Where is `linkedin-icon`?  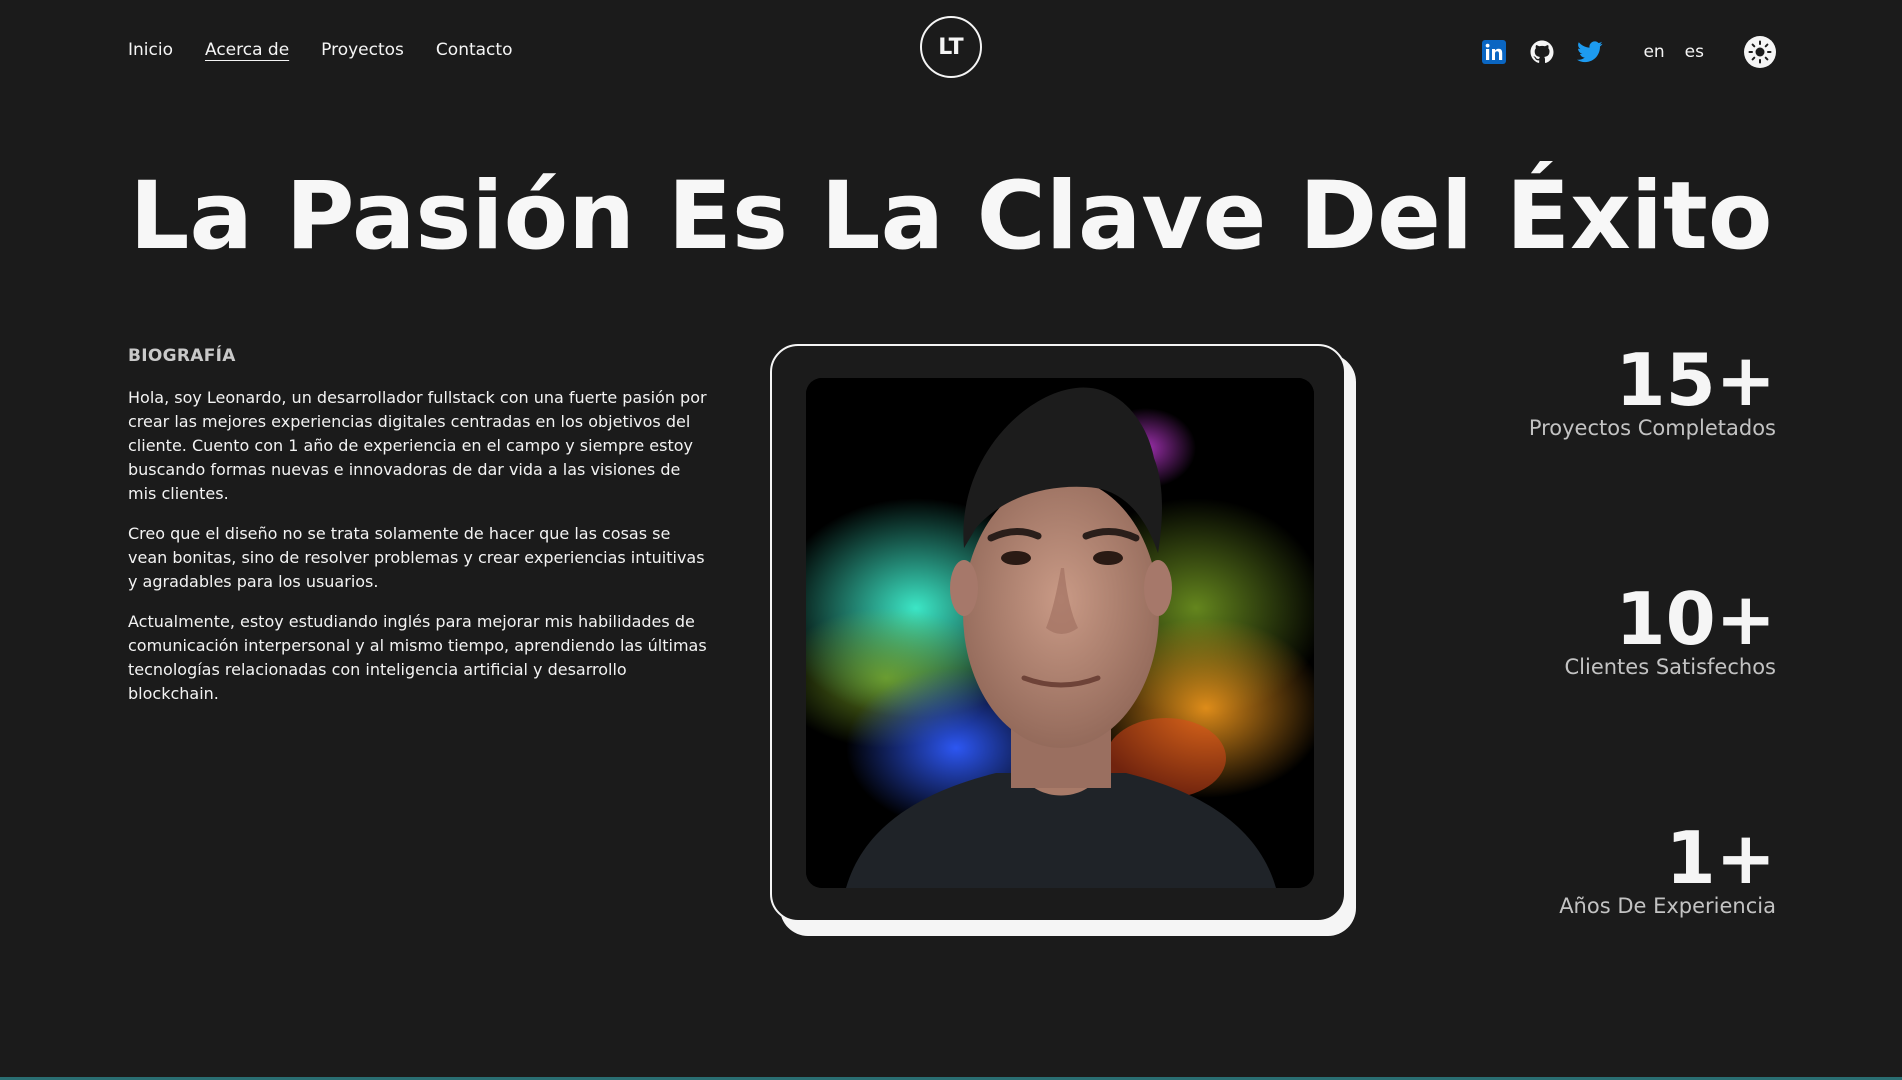
linkedin-icon is located at coordinates (1494, 52).